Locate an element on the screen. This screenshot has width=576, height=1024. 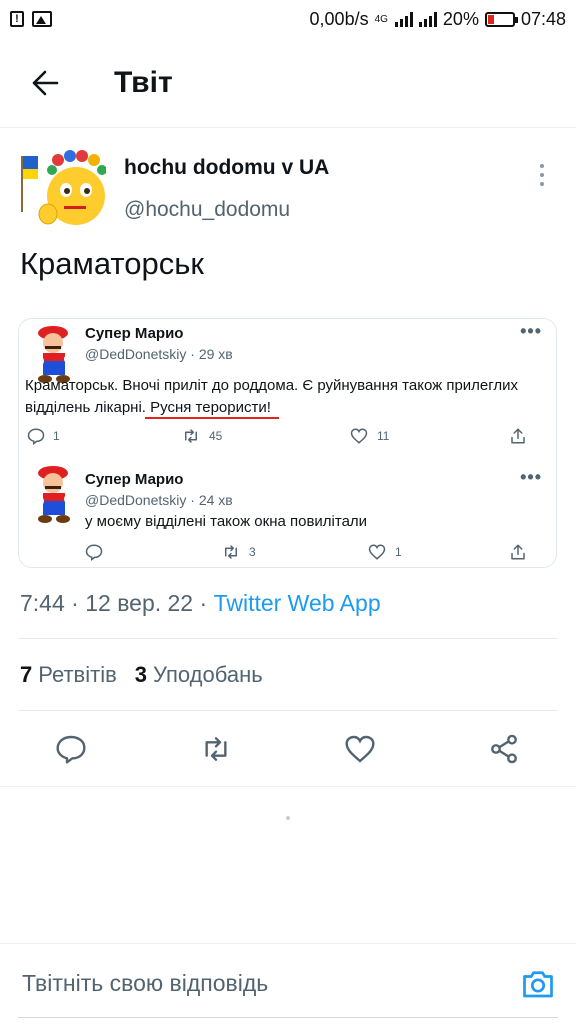
network-type: 4G is located at coordinates (381, 19).